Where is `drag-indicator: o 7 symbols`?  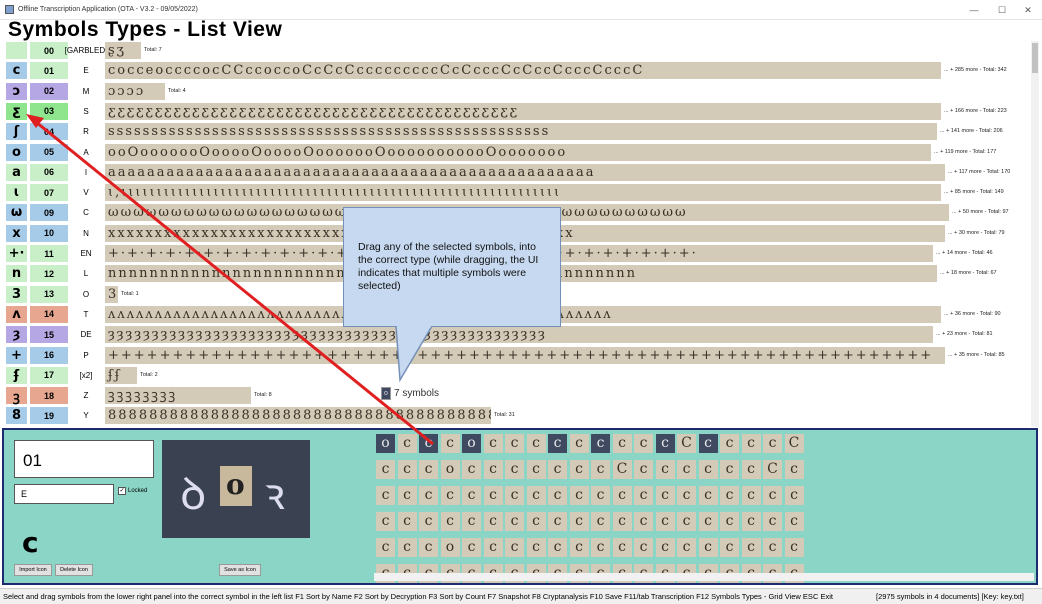
drag-indicator: o 7 symbols is located at coordinates (410, 393).